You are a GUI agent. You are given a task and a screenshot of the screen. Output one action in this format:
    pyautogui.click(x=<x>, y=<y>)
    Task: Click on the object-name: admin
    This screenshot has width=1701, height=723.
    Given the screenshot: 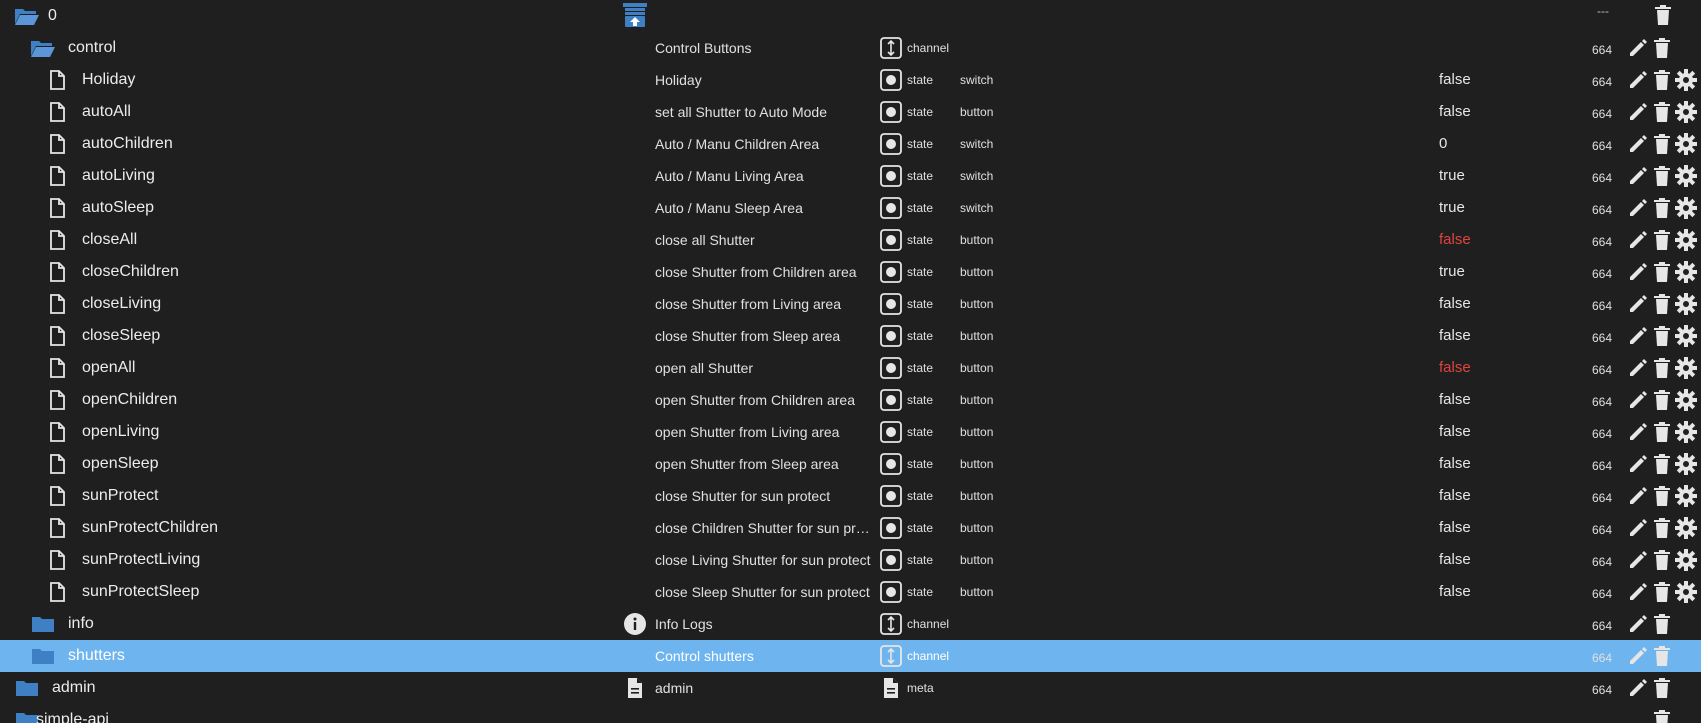 What is the action you would take?
    pyautogui.click(x=766, y=688)
    